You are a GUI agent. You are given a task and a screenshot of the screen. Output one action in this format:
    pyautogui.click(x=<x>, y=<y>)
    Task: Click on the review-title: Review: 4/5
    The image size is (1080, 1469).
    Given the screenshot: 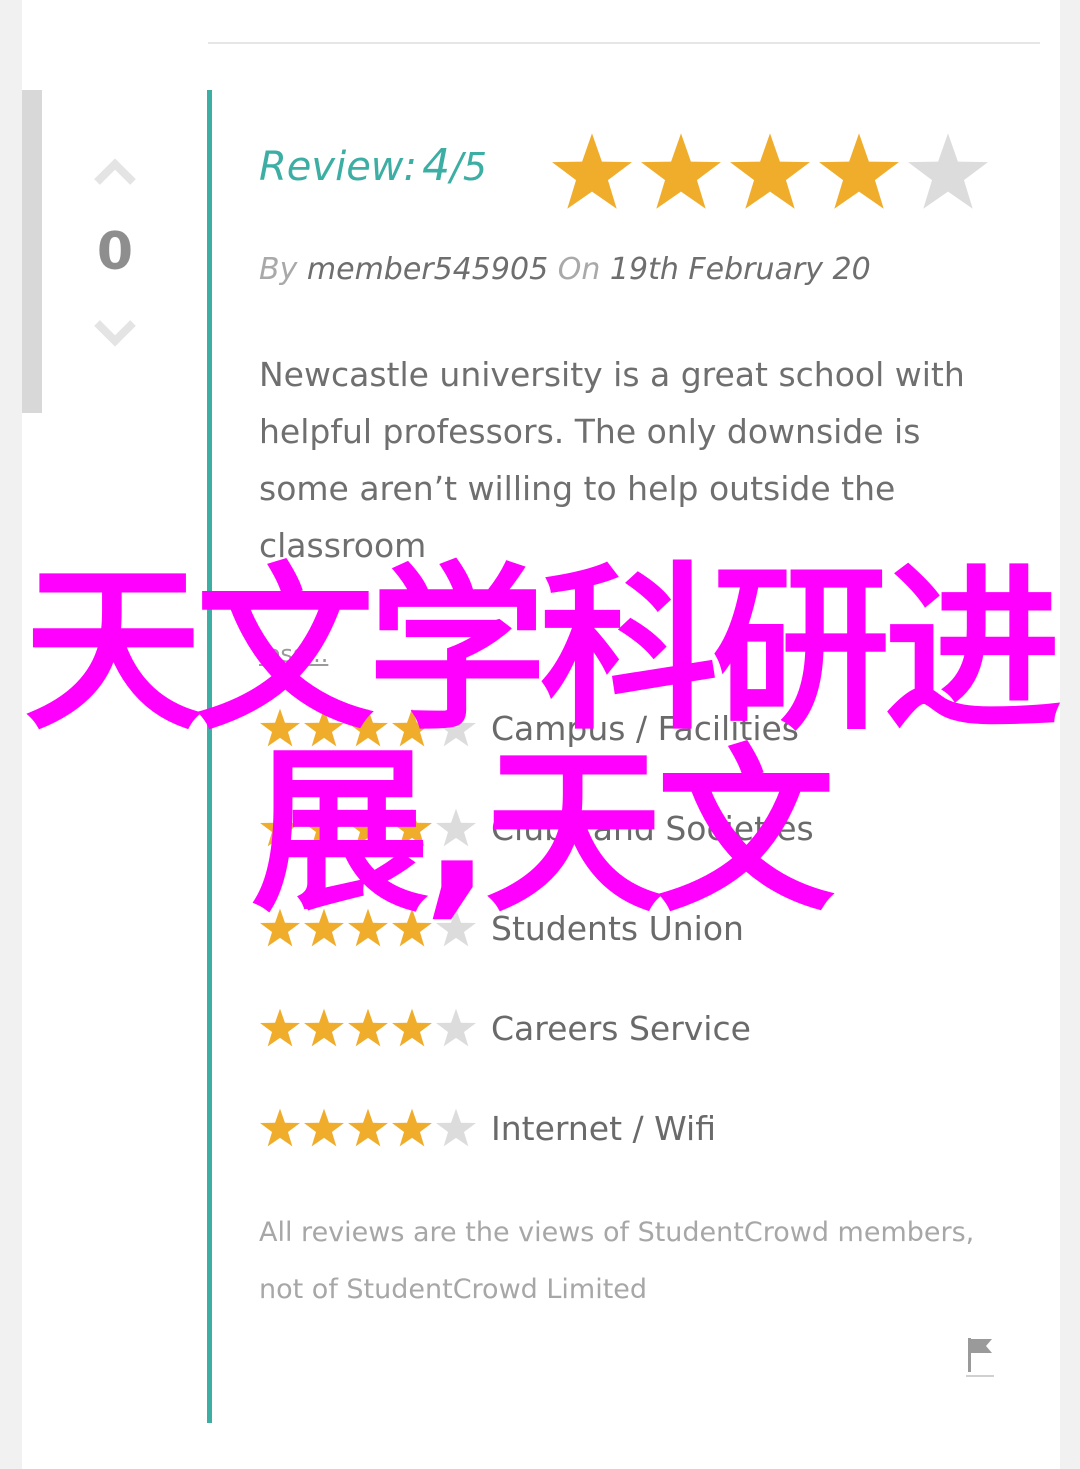 What is the action you would take?
    pyautogui.click(x=373, y=165)
    